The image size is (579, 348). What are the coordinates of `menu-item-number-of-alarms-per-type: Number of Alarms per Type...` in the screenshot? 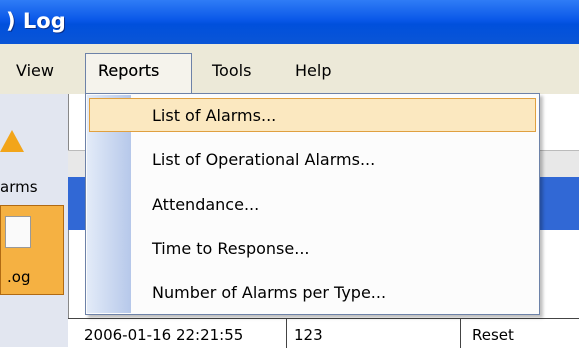 It's located at (269, 292).